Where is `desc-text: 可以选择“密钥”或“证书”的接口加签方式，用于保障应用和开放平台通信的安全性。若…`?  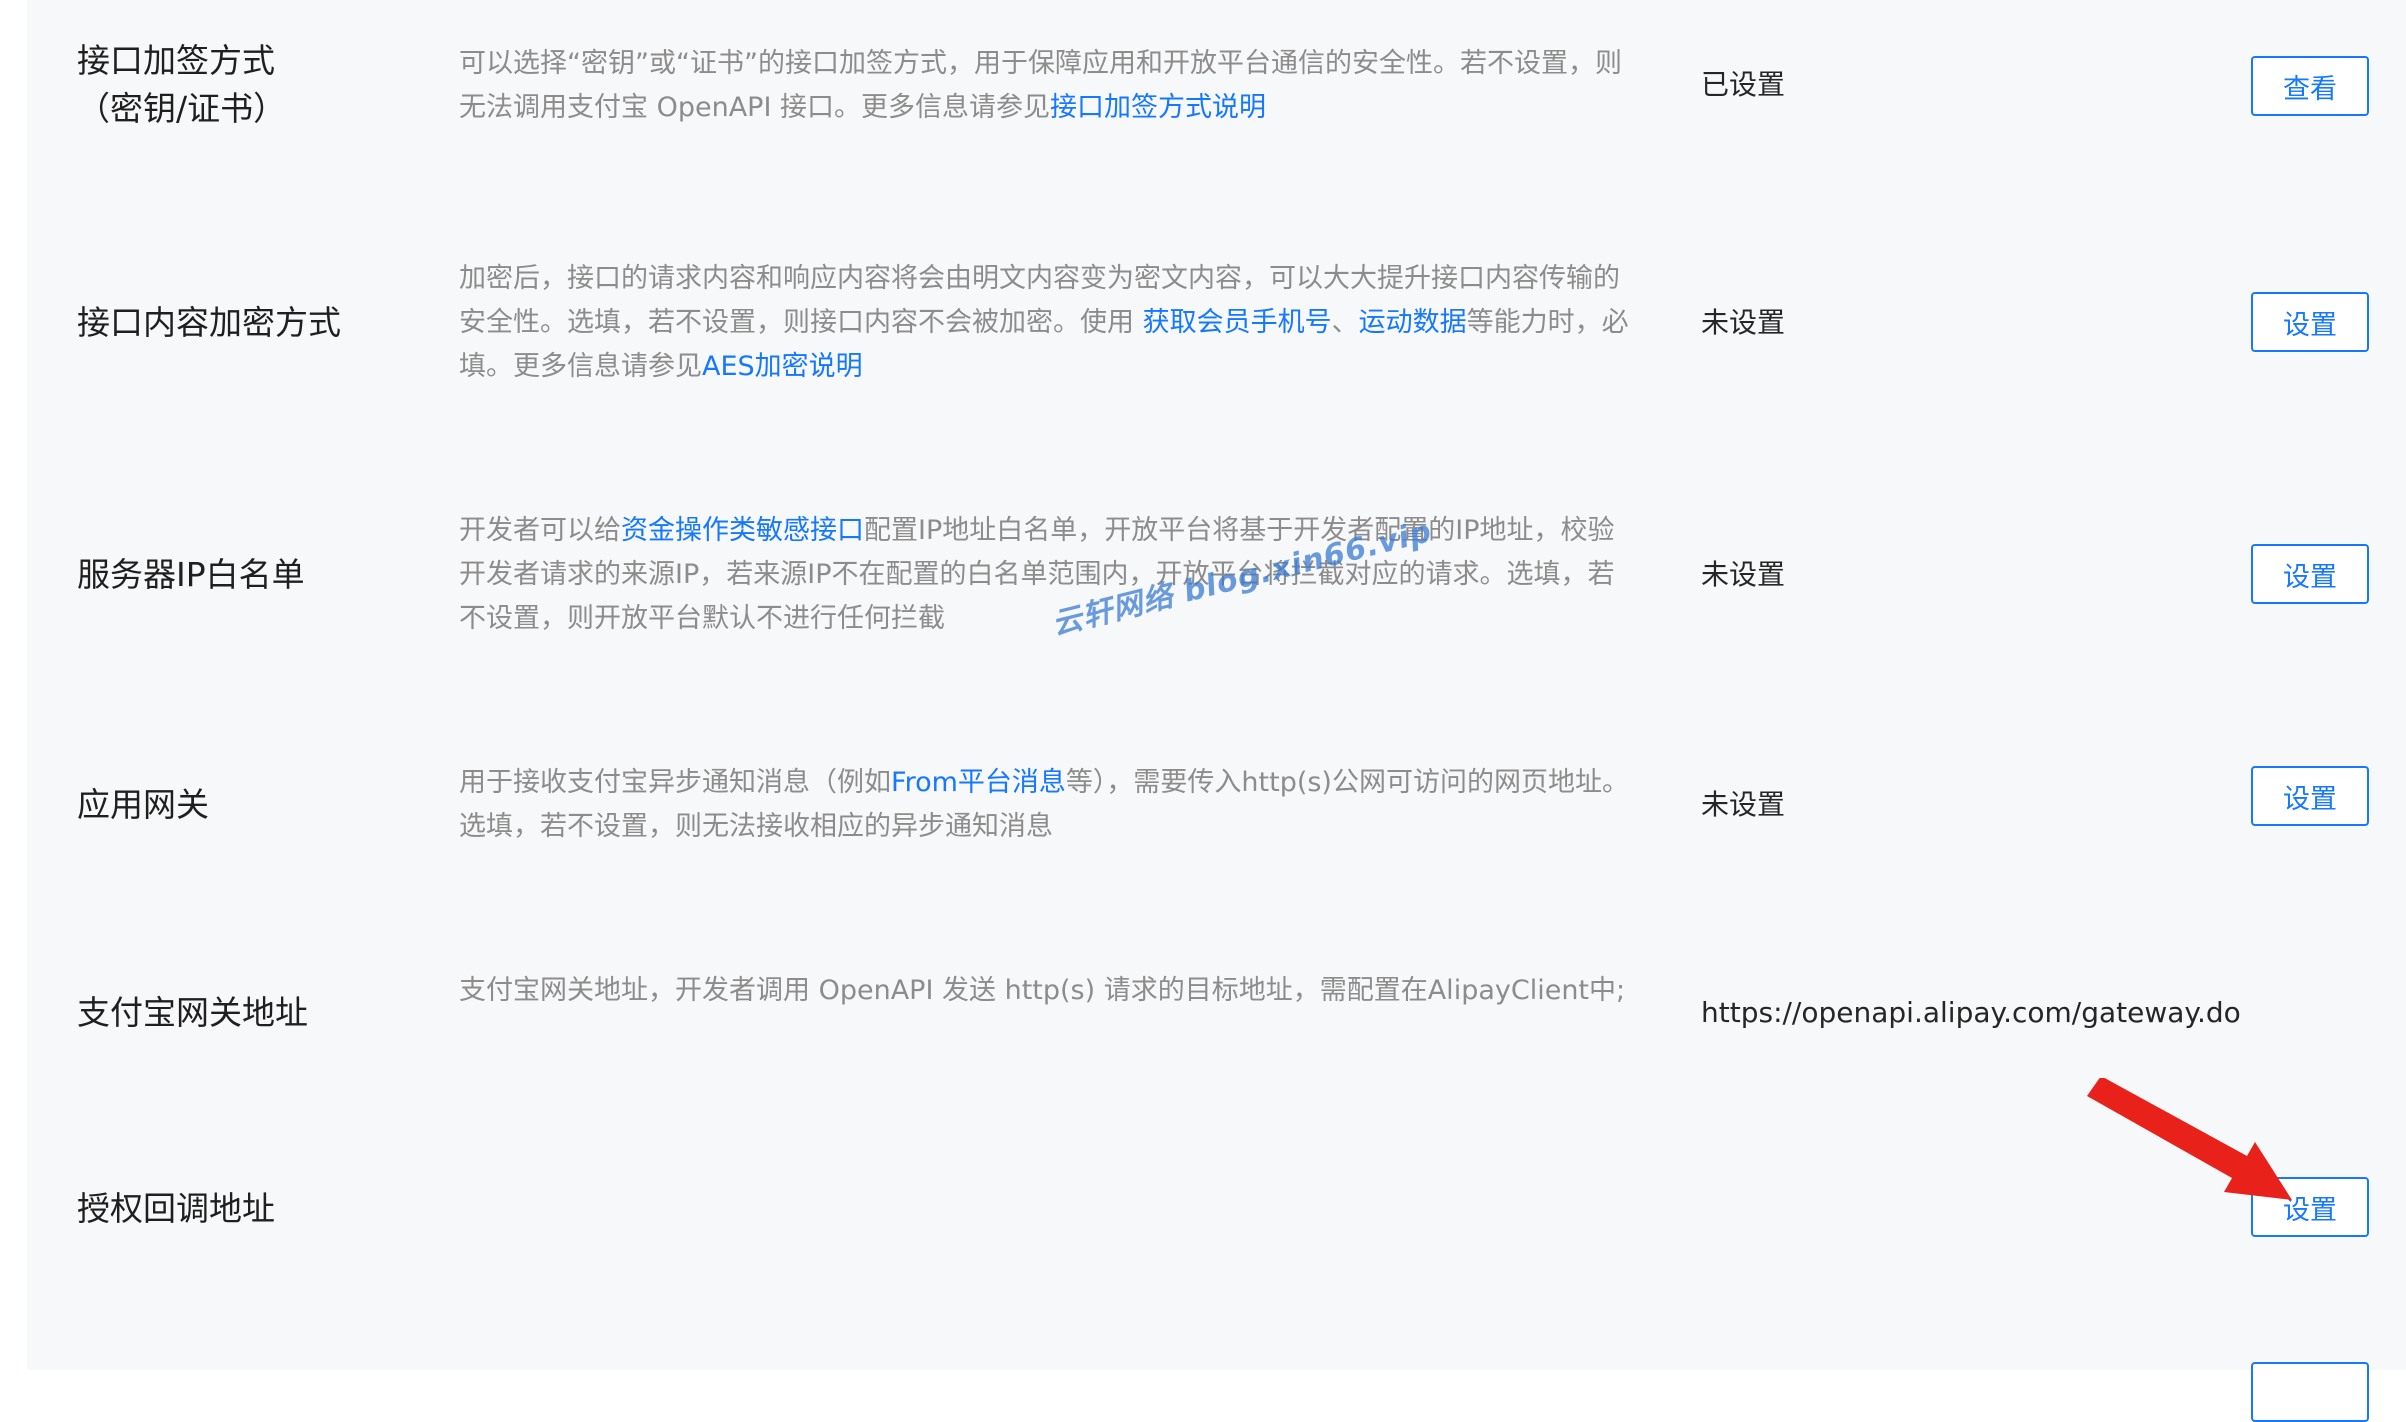 desc-text: 可以选择“密钥”或“证书”的接口加签方式，用于保障应用和开放平台通信的安全性。若… is located at coordinates (1040, 85).